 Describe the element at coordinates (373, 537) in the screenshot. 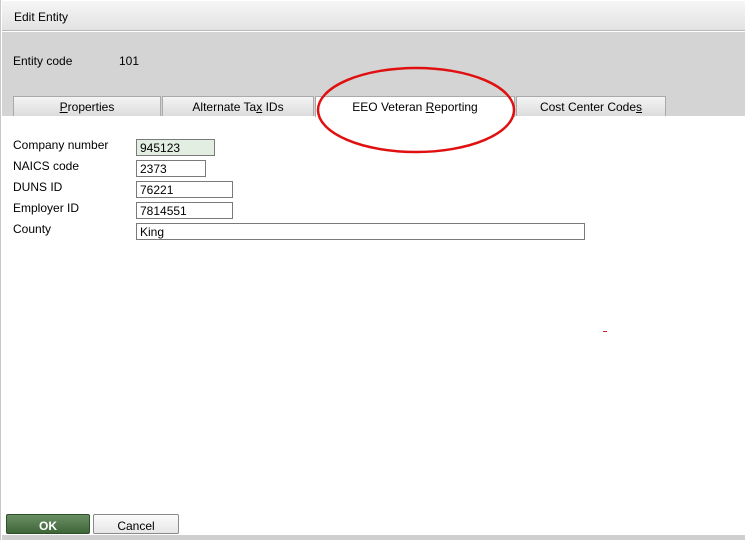

I see `footer-divider` at that location.